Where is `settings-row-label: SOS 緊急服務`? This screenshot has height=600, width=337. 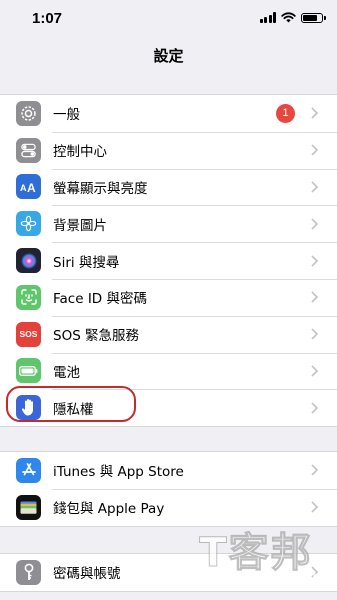
settings-row-label: SOS 緊急服務 is located at coordinates (96, 336).